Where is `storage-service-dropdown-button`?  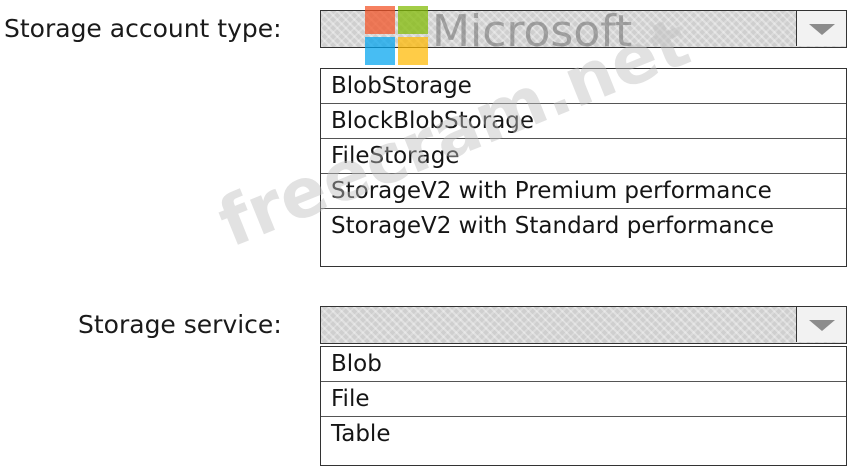 storage-service-dropdown-button is located at coordinates (821, 324).